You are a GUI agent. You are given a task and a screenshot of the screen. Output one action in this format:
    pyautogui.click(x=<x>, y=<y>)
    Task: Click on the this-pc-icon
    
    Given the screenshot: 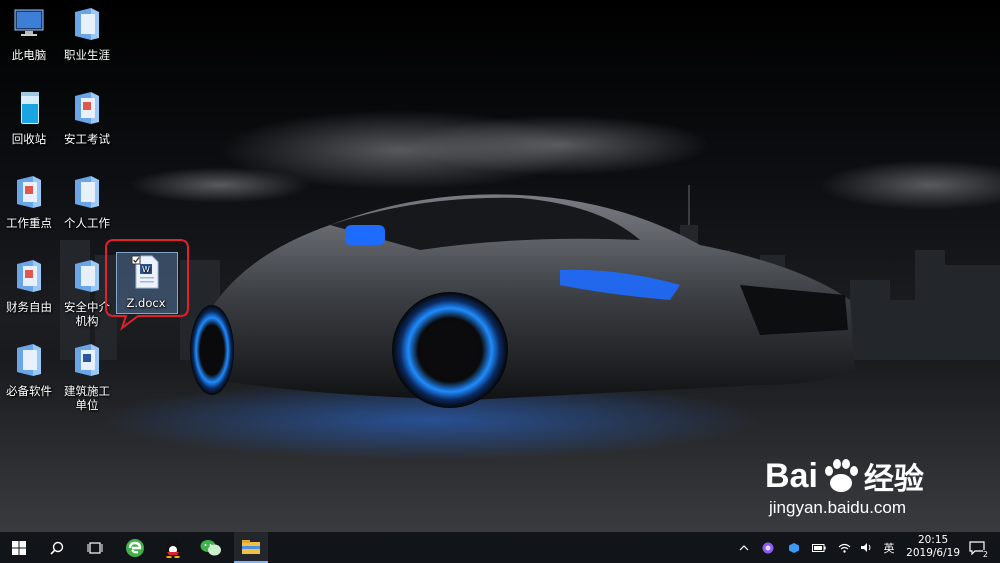 What is the action you would take?
    pyautogui.click(x=29, y=26)
    